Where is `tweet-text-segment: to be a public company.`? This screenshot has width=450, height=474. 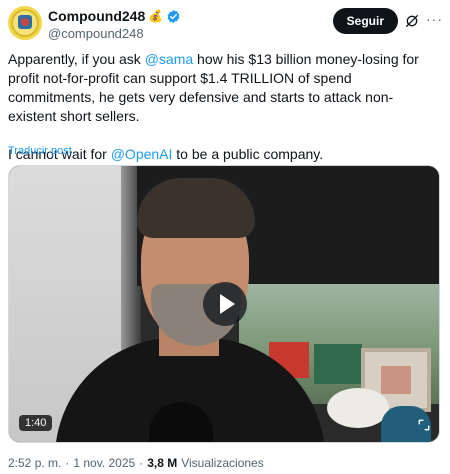
tweet-text-segment: to be a public company. is located at coordinates (248, 154).